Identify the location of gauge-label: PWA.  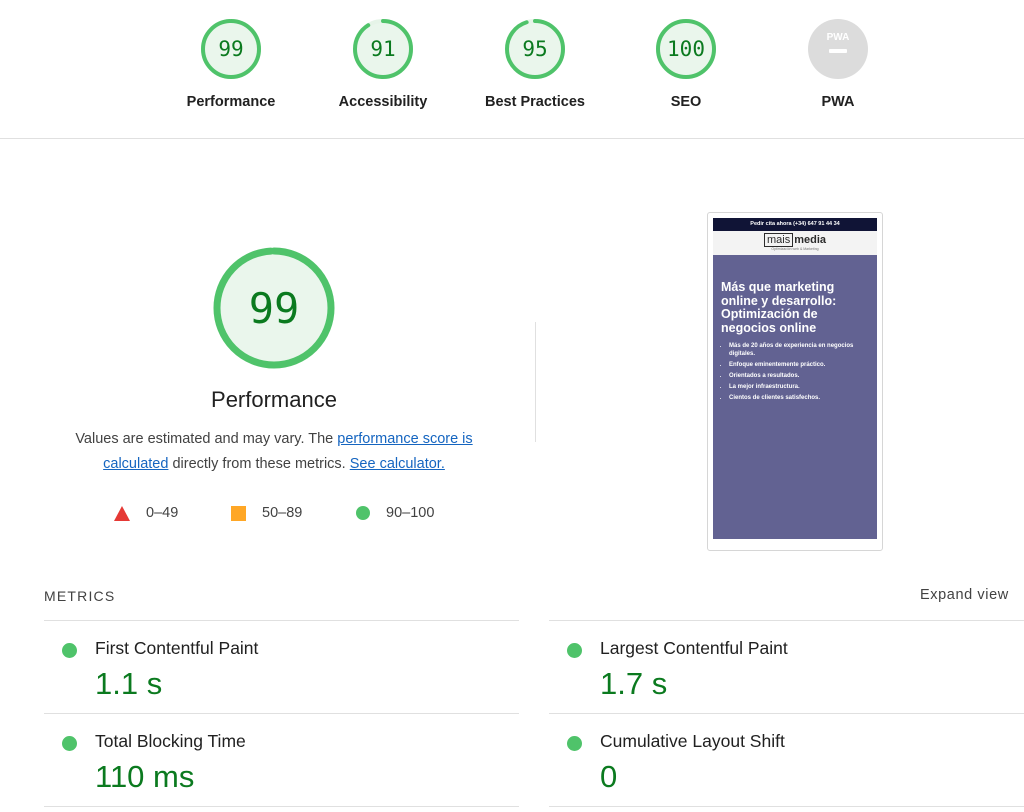
(838, 102).